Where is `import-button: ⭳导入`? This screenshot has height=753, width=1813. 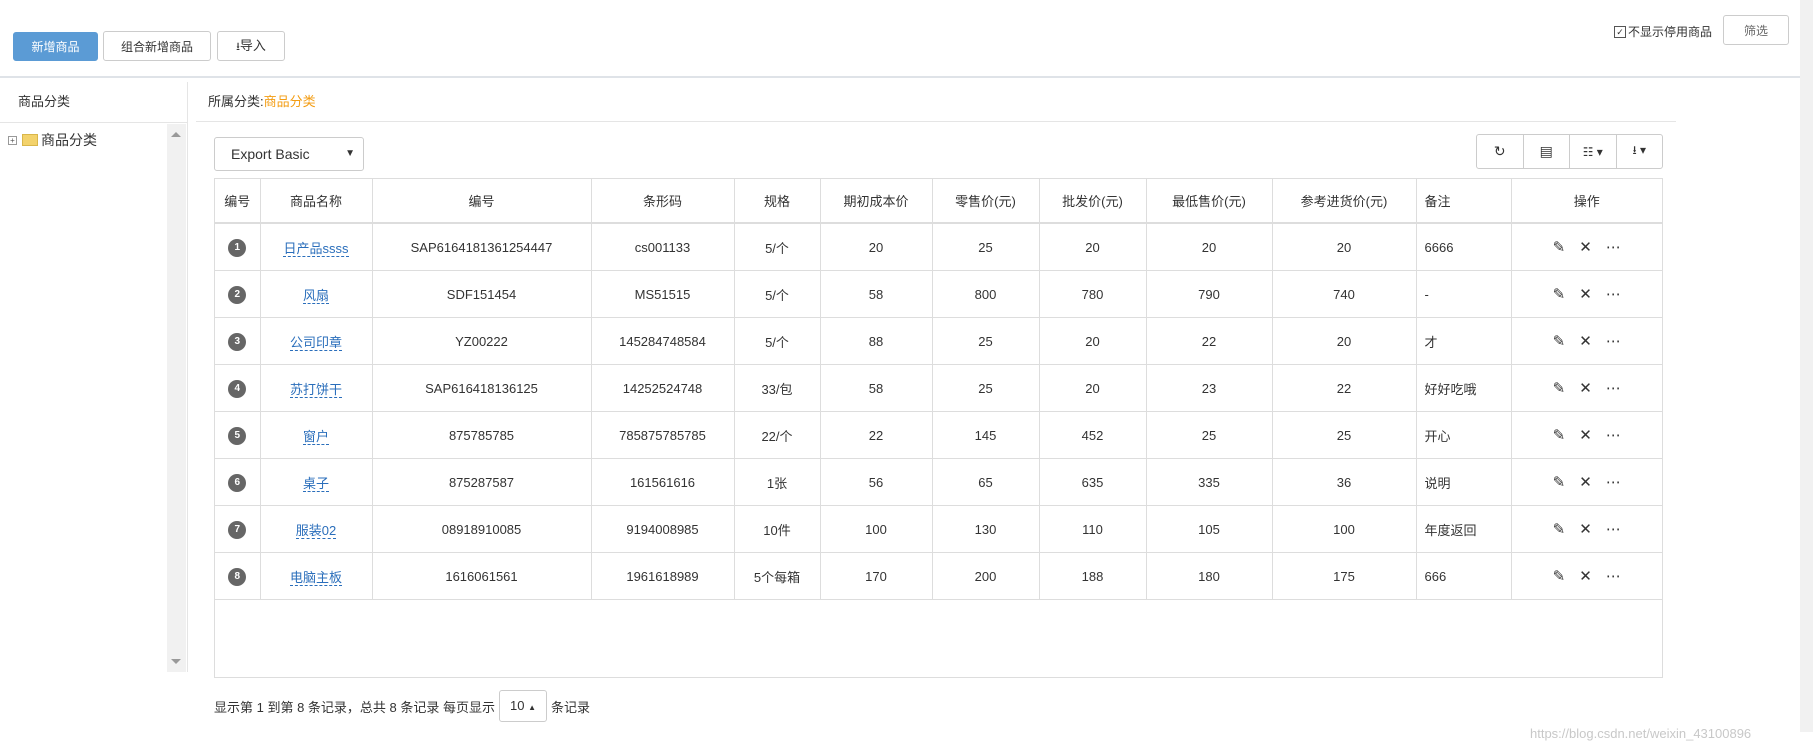 import-button: ⭳导入 is located at coordinates (251, 46).